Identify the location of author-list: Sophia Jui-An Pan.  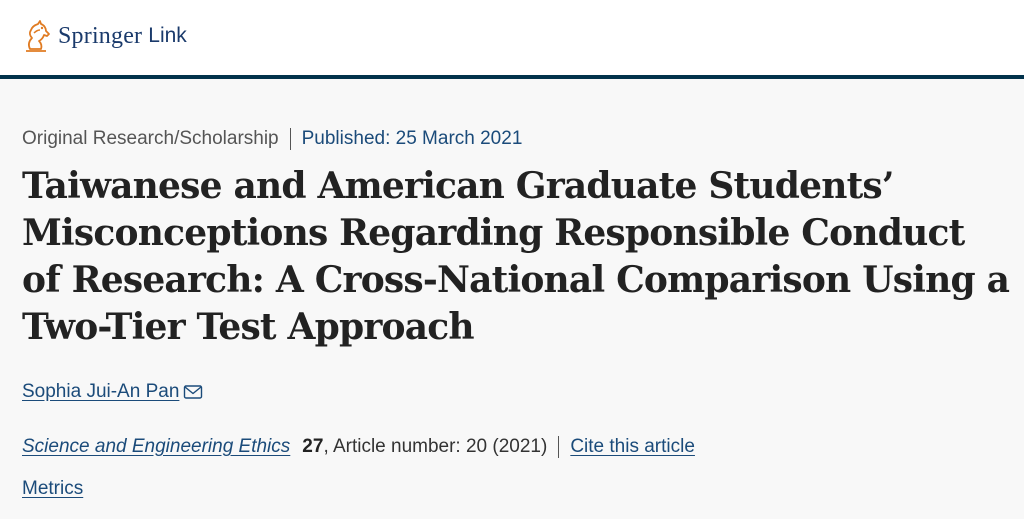
(112, 392).